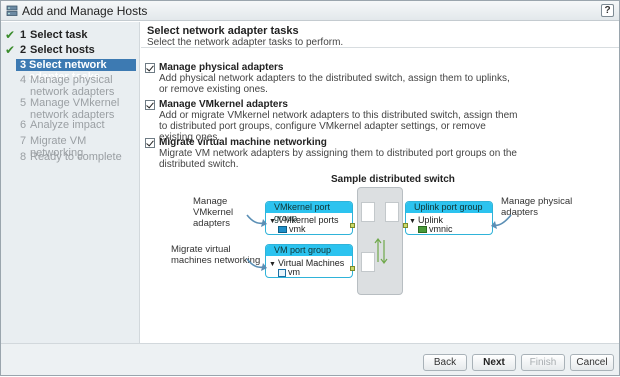 This screenshot has height=377, width=620. What do you see at coordinates (310, 359) in the screenshot?
I see `wizard-footer: Back Next Finish Cancel` at bounding box center [310, 359].